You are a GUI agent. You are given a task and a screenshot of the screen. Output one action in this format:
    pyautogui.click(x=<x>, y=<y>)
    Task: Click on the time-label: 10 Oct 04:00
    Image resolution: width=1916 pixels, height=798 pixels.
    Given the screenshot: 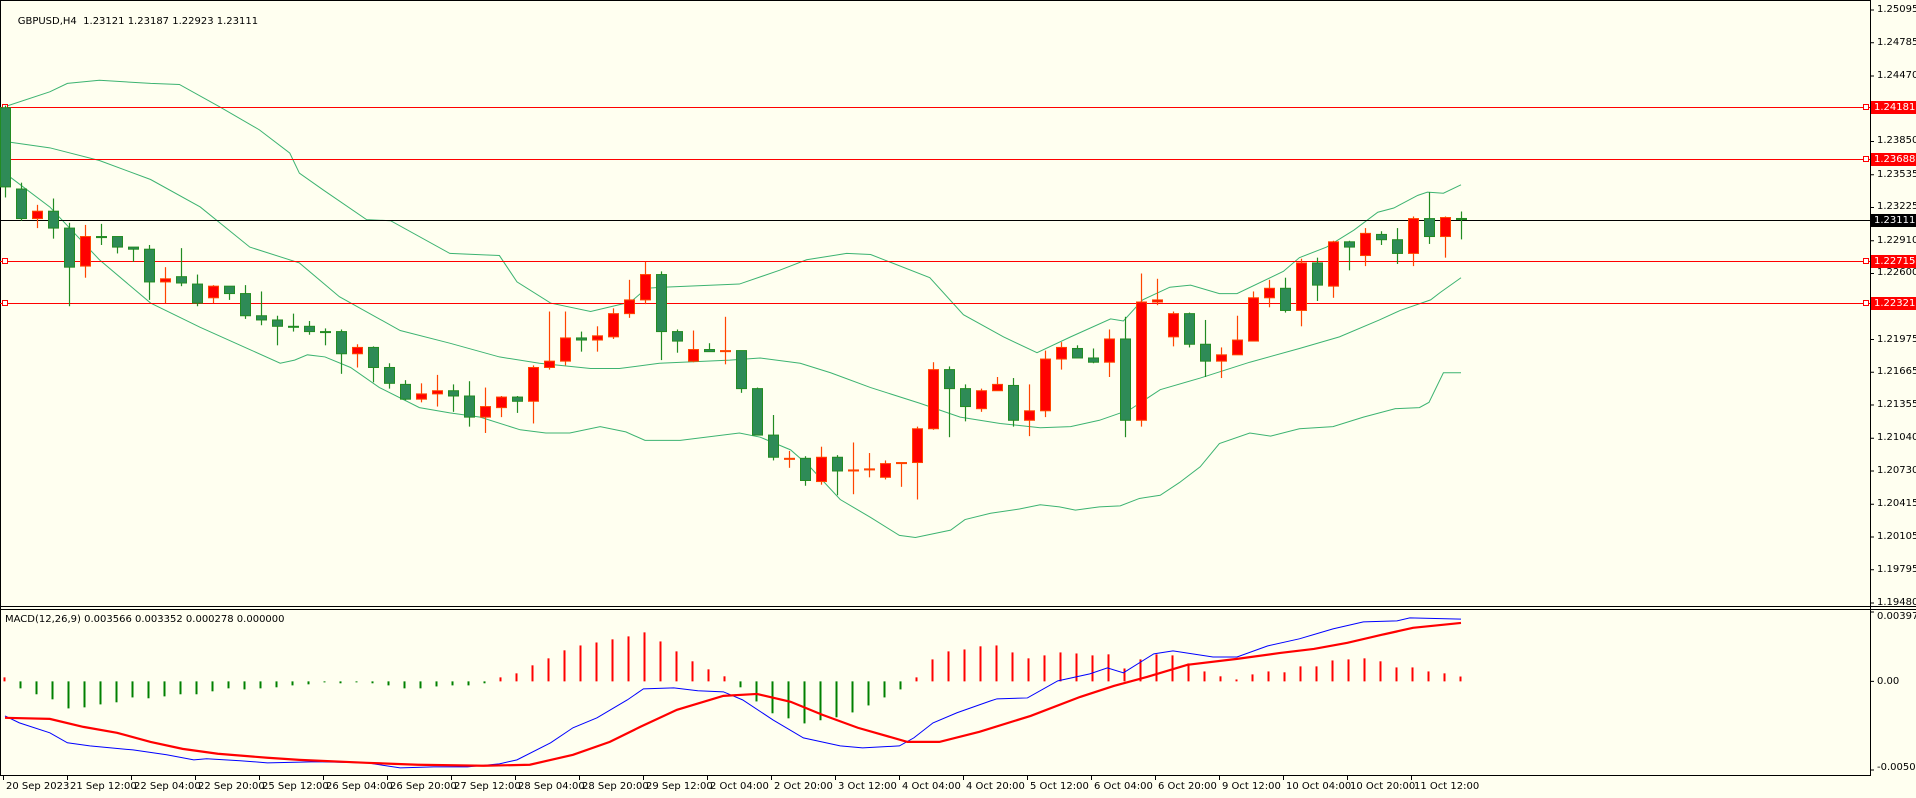 What is the action you would take?
    pyautogui.click(x=1319, y=786)
    